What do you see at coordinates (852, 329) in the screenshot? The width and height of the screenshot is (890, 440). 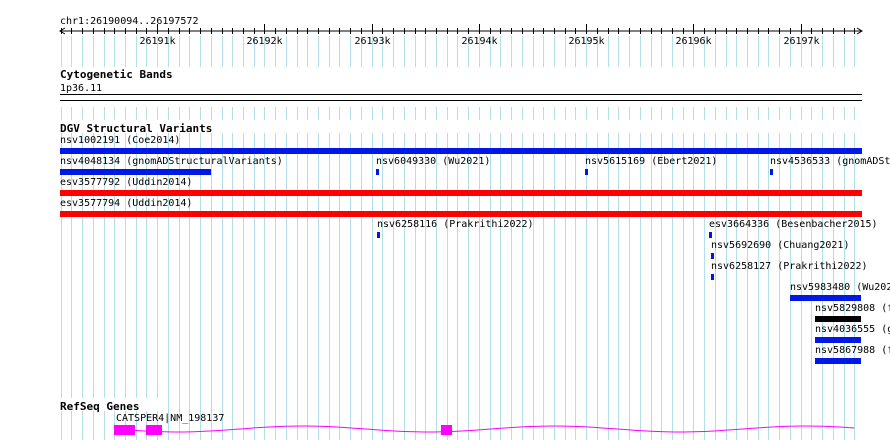 I see `variant-label: nsv4036555 (g` at bounding box center [852, 329].